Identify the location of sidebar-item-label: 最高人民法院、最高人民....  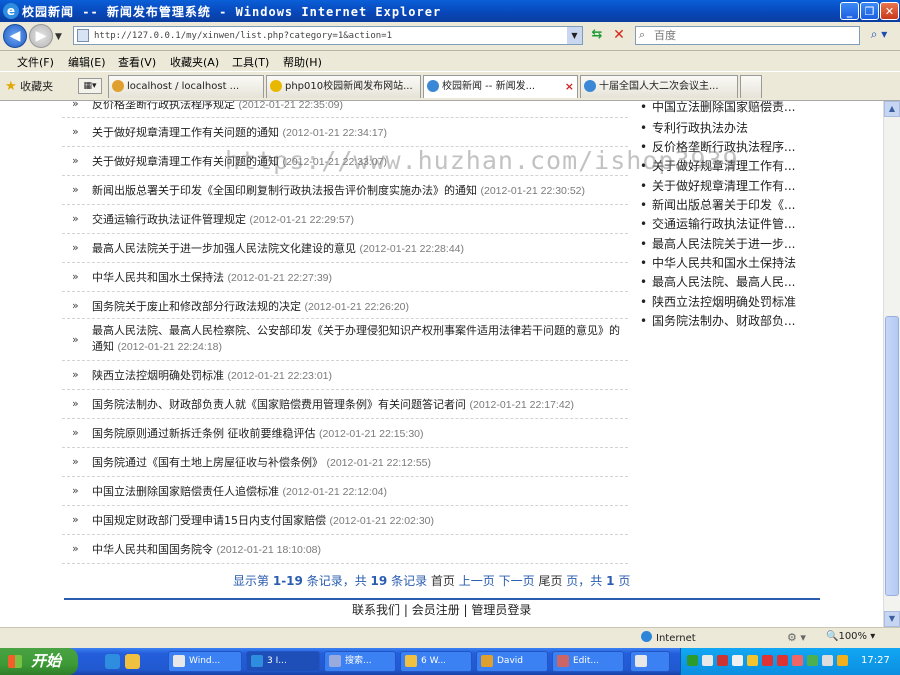
(723, 282).